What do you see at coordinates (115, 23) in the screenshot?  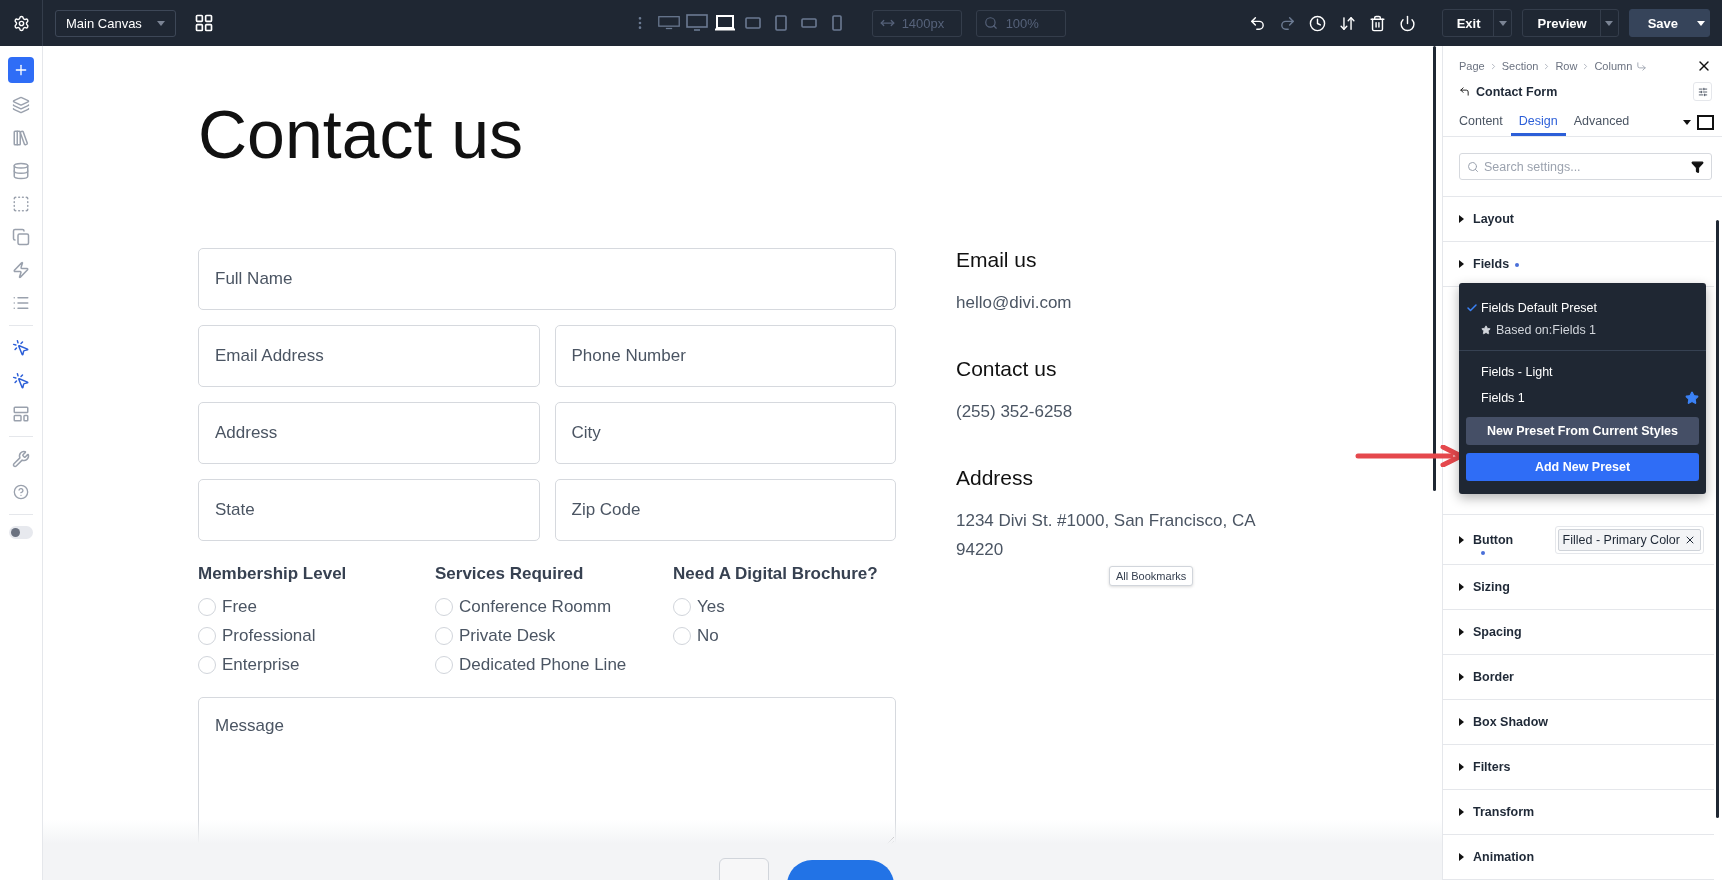 I see `canvas-select: Main Canvas` at bounding box center [115, 23].